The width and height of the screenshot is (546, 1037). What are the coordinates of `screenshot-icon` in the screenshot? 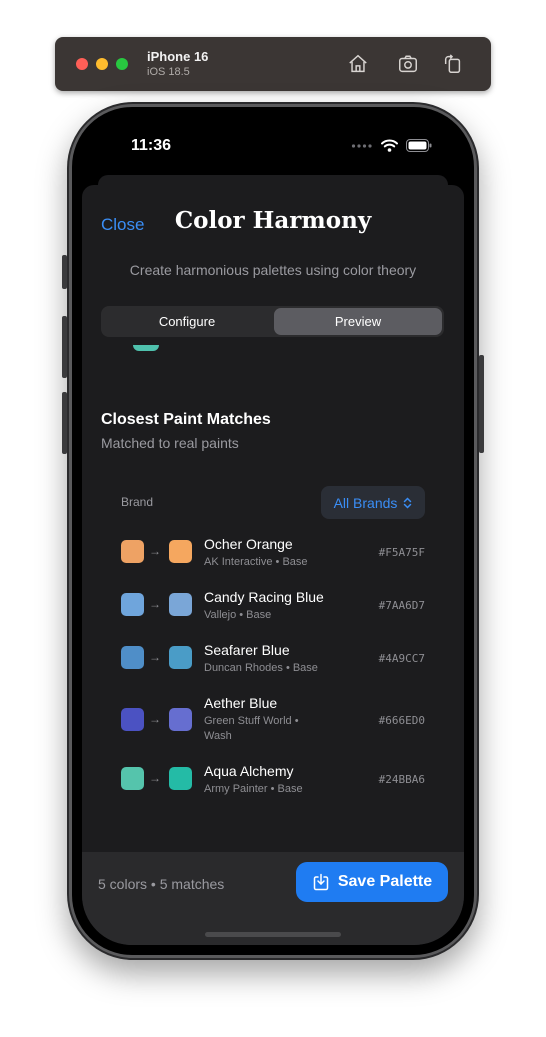 It's located at (408, 64).